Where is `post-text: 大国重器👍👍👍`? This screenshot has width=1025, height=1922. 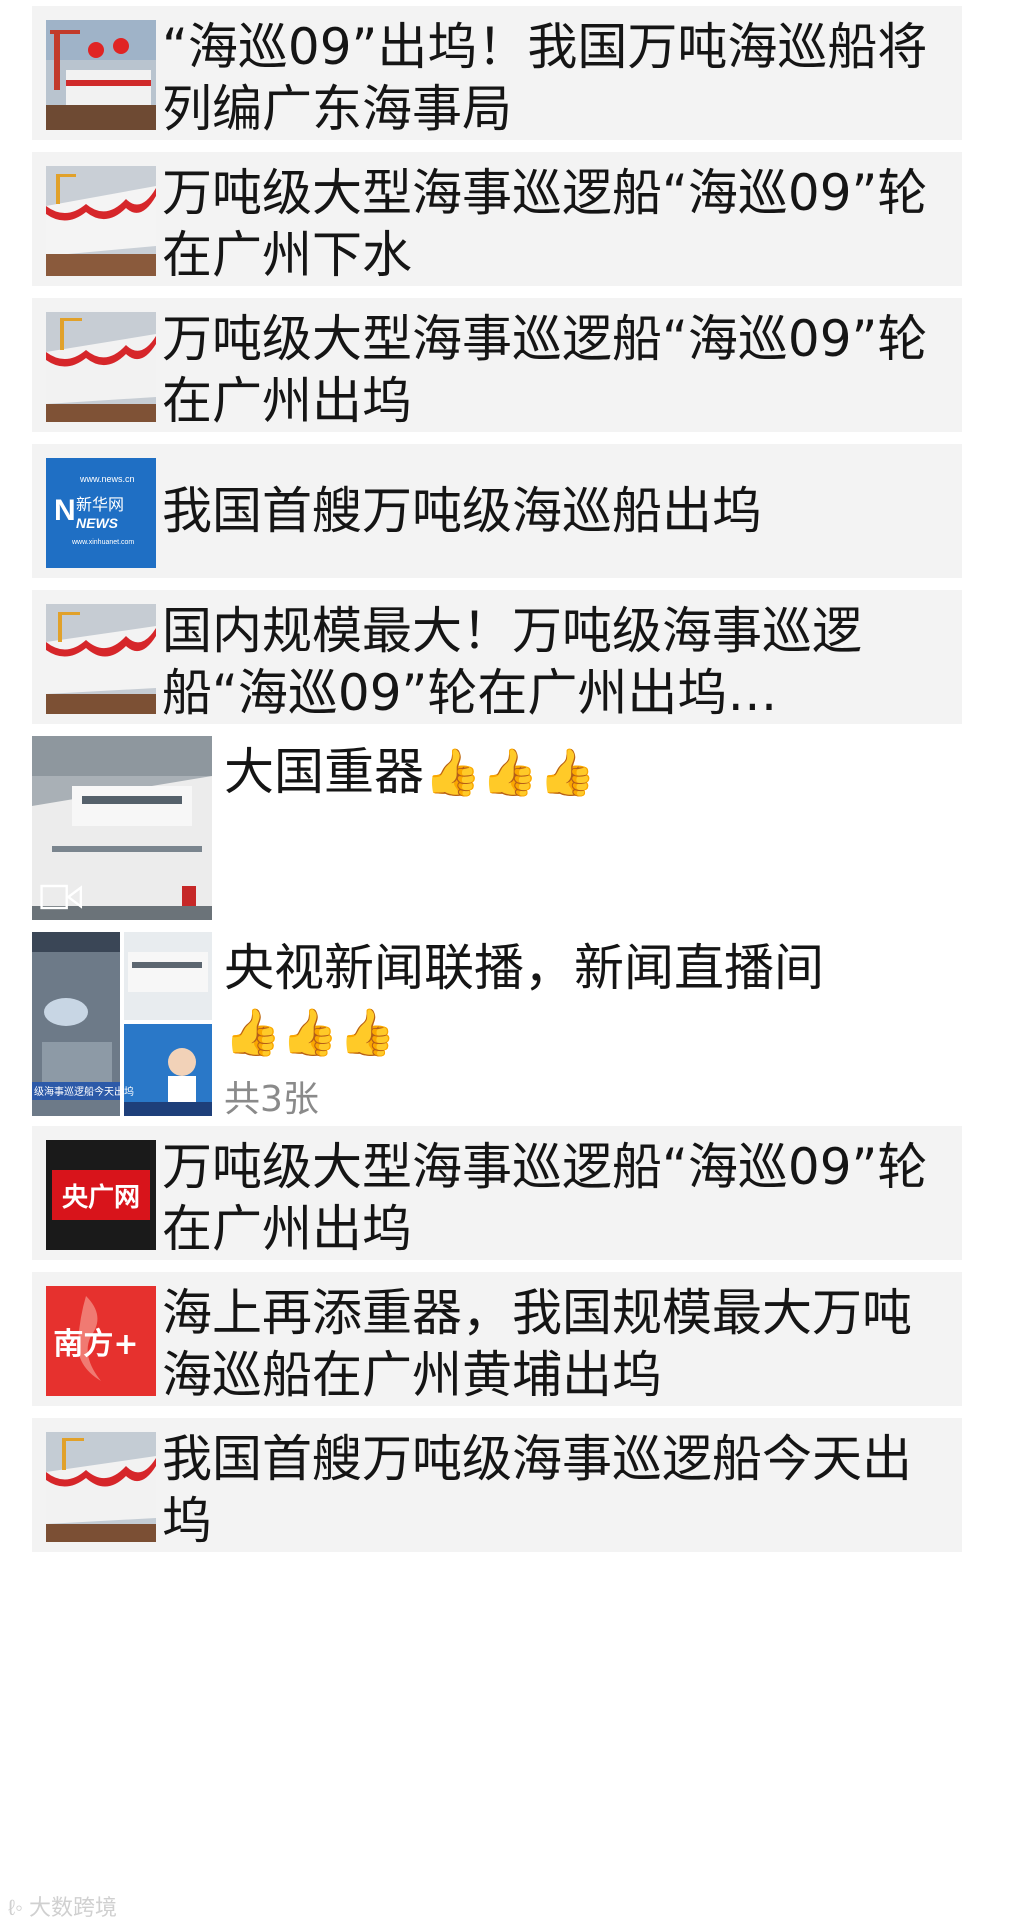
post-text: 大国重器👍👍👍 is located at coordinates (593, 772).